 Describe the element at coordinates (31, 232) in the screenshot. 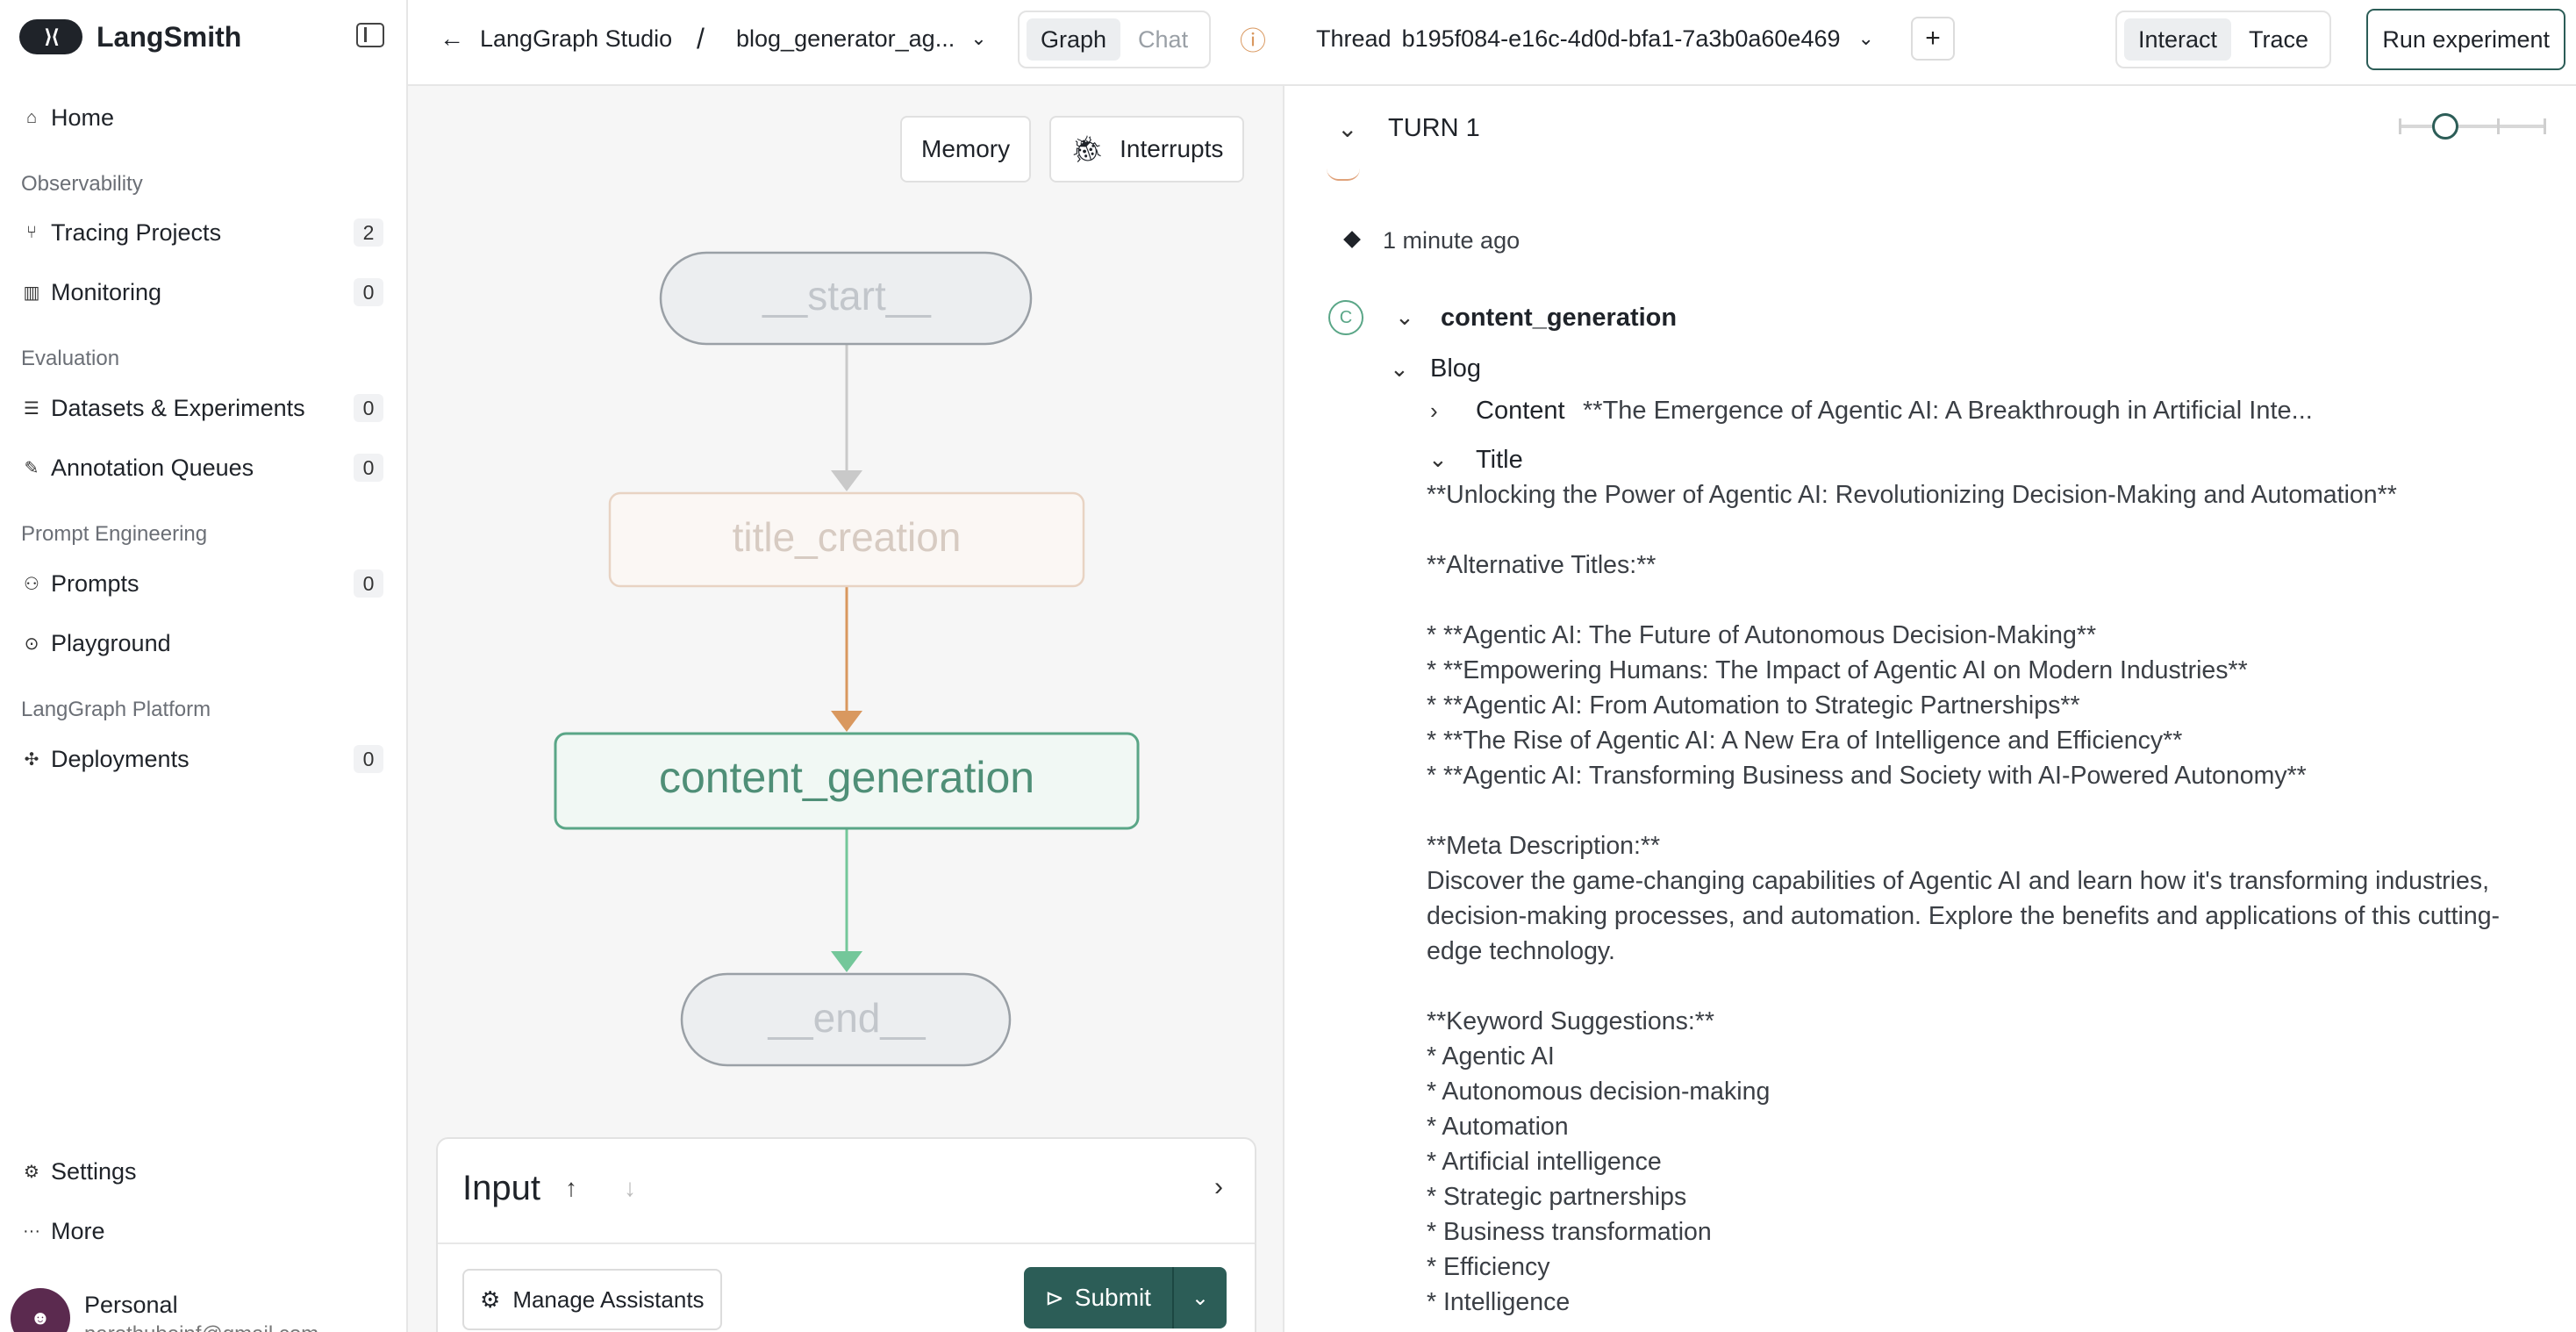

I see `tracing-icon: ⑂` at that location.